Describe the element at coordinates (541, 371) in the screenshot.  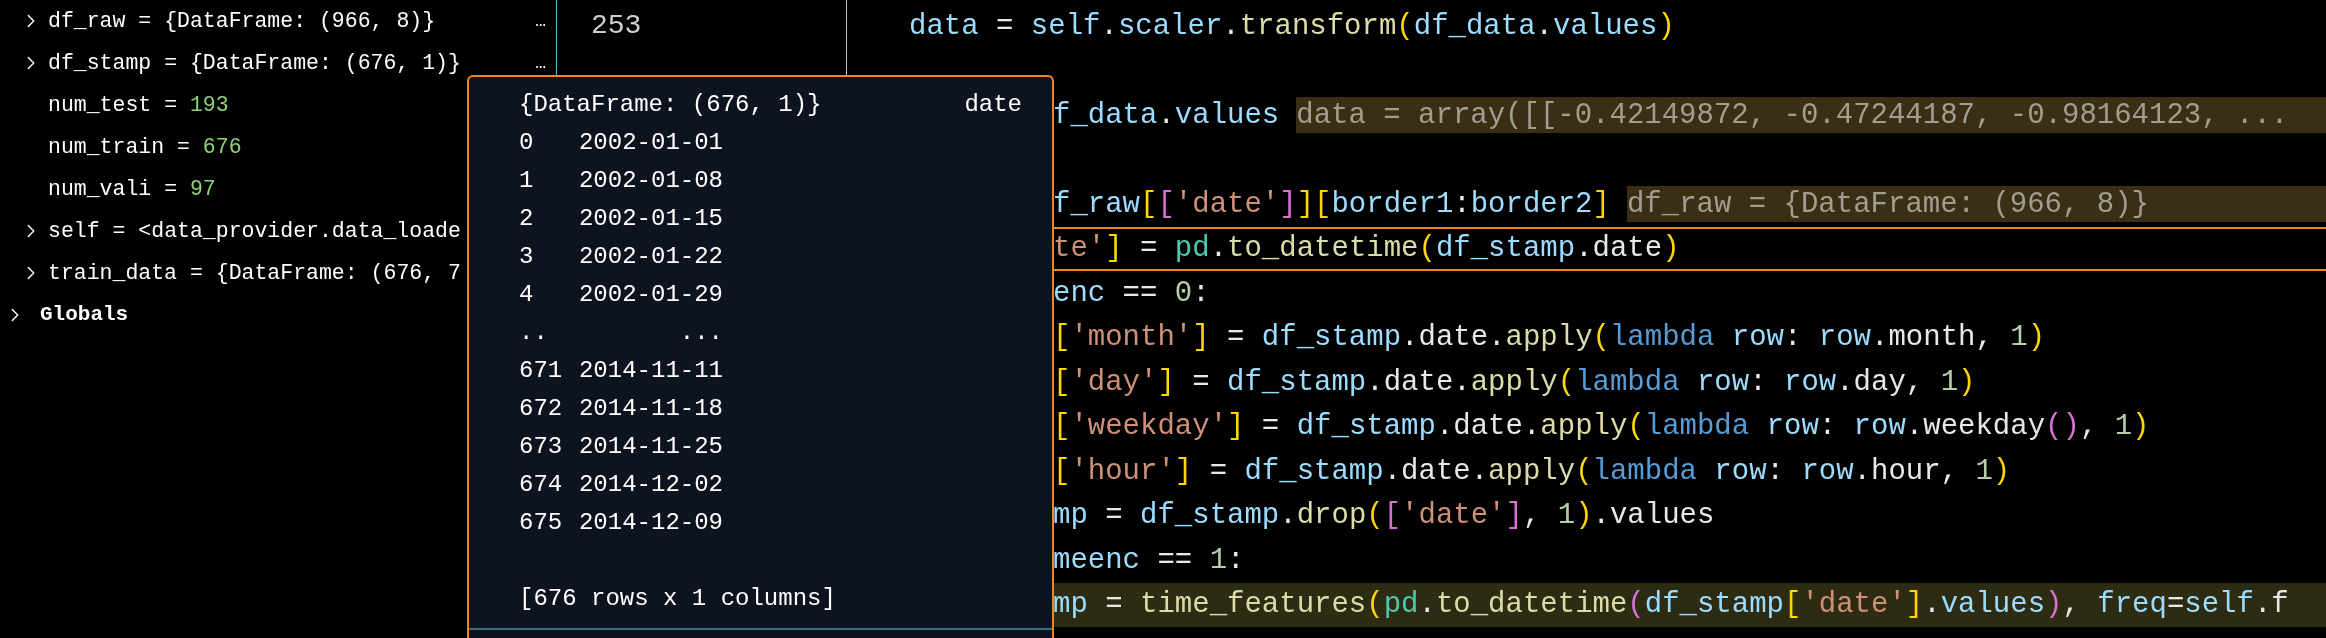
I see `row-index: 671` at that location.